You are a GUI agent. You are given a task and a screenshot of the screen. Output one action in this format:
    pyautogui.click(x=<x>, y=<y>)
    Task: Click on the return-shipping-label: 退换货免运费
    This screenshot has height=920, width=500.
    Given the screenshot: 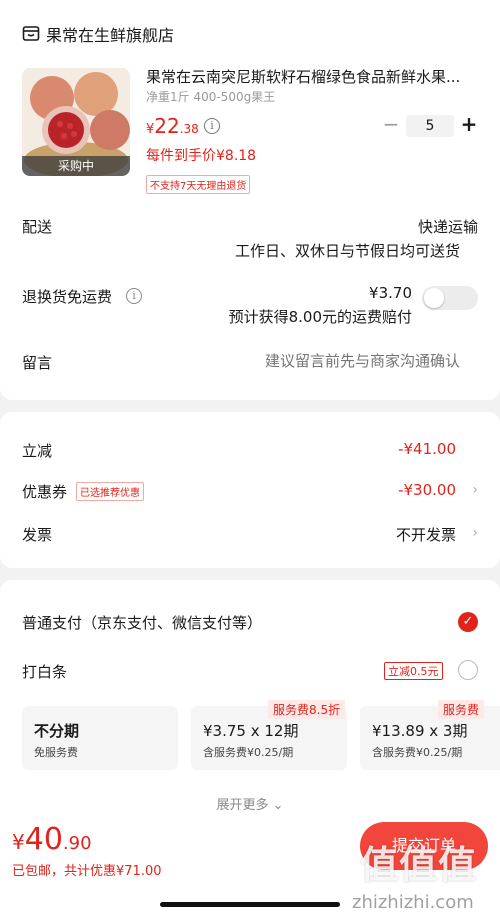 What is the action you would take?
    pyautogui.click(x=67, y=297)
    